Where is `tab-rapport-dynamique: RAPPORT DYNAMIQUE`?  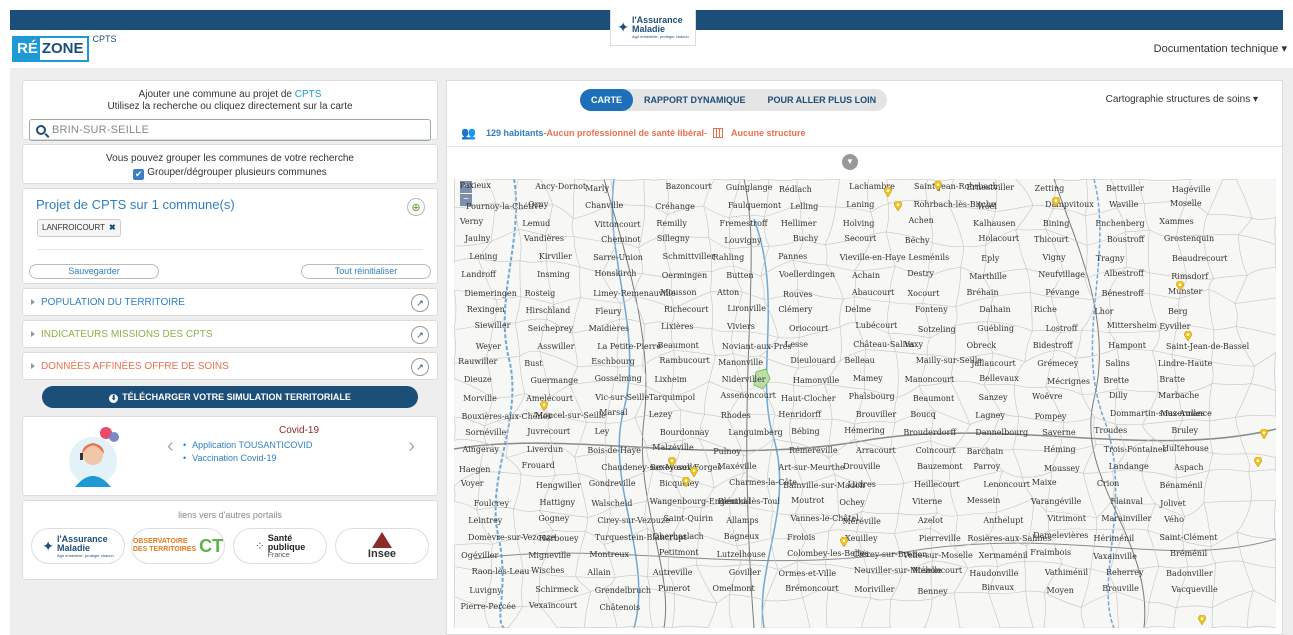
tab-rapport-dynamique: RAPPORT DYNAMIQUE is located at coordinates (695, 100).